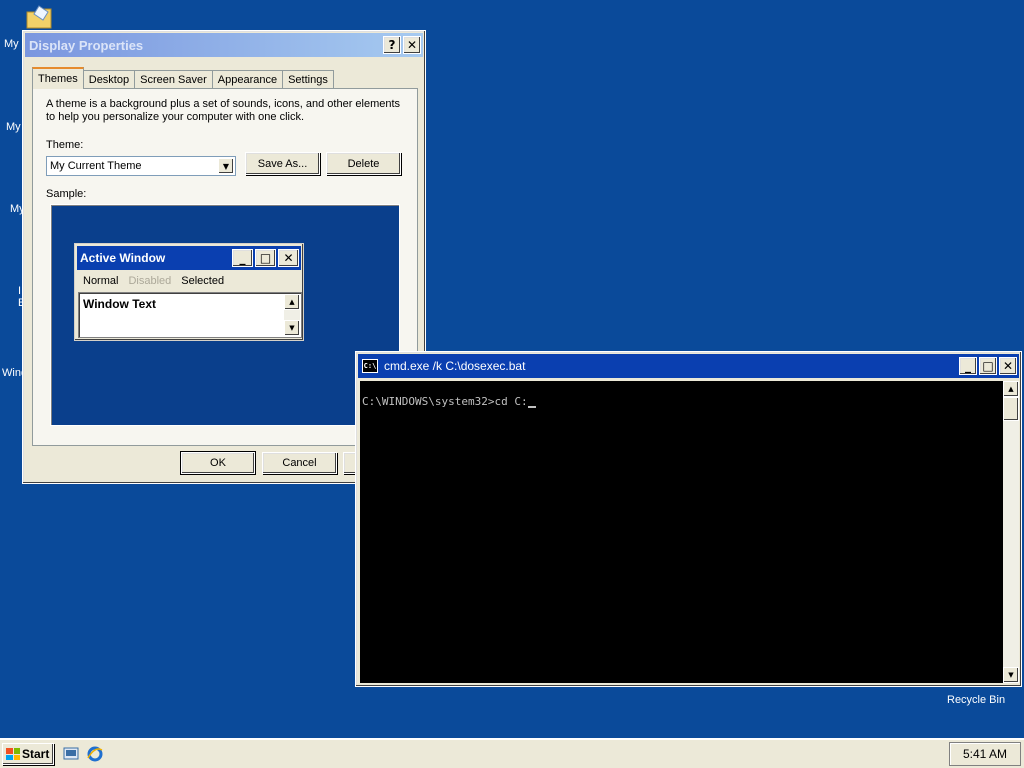  I want to click on taskbar: Start 5:41 AM, so click(512, 753).